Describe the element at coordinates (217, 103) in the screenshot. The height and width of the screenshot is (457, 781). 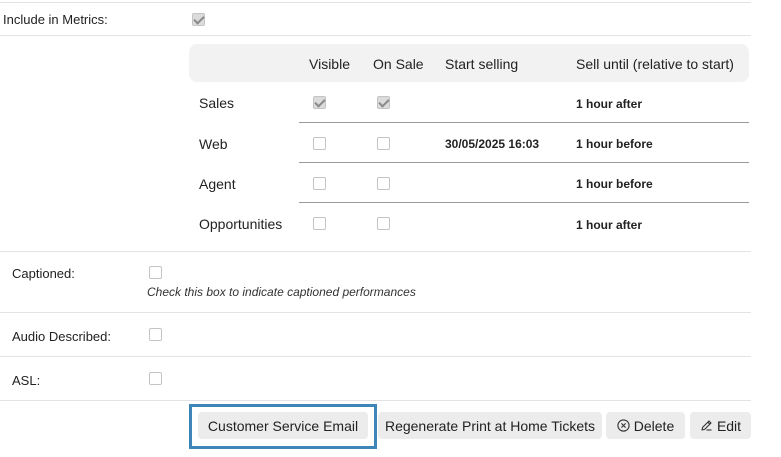
I see `row-label-sales: Sales` at that location.